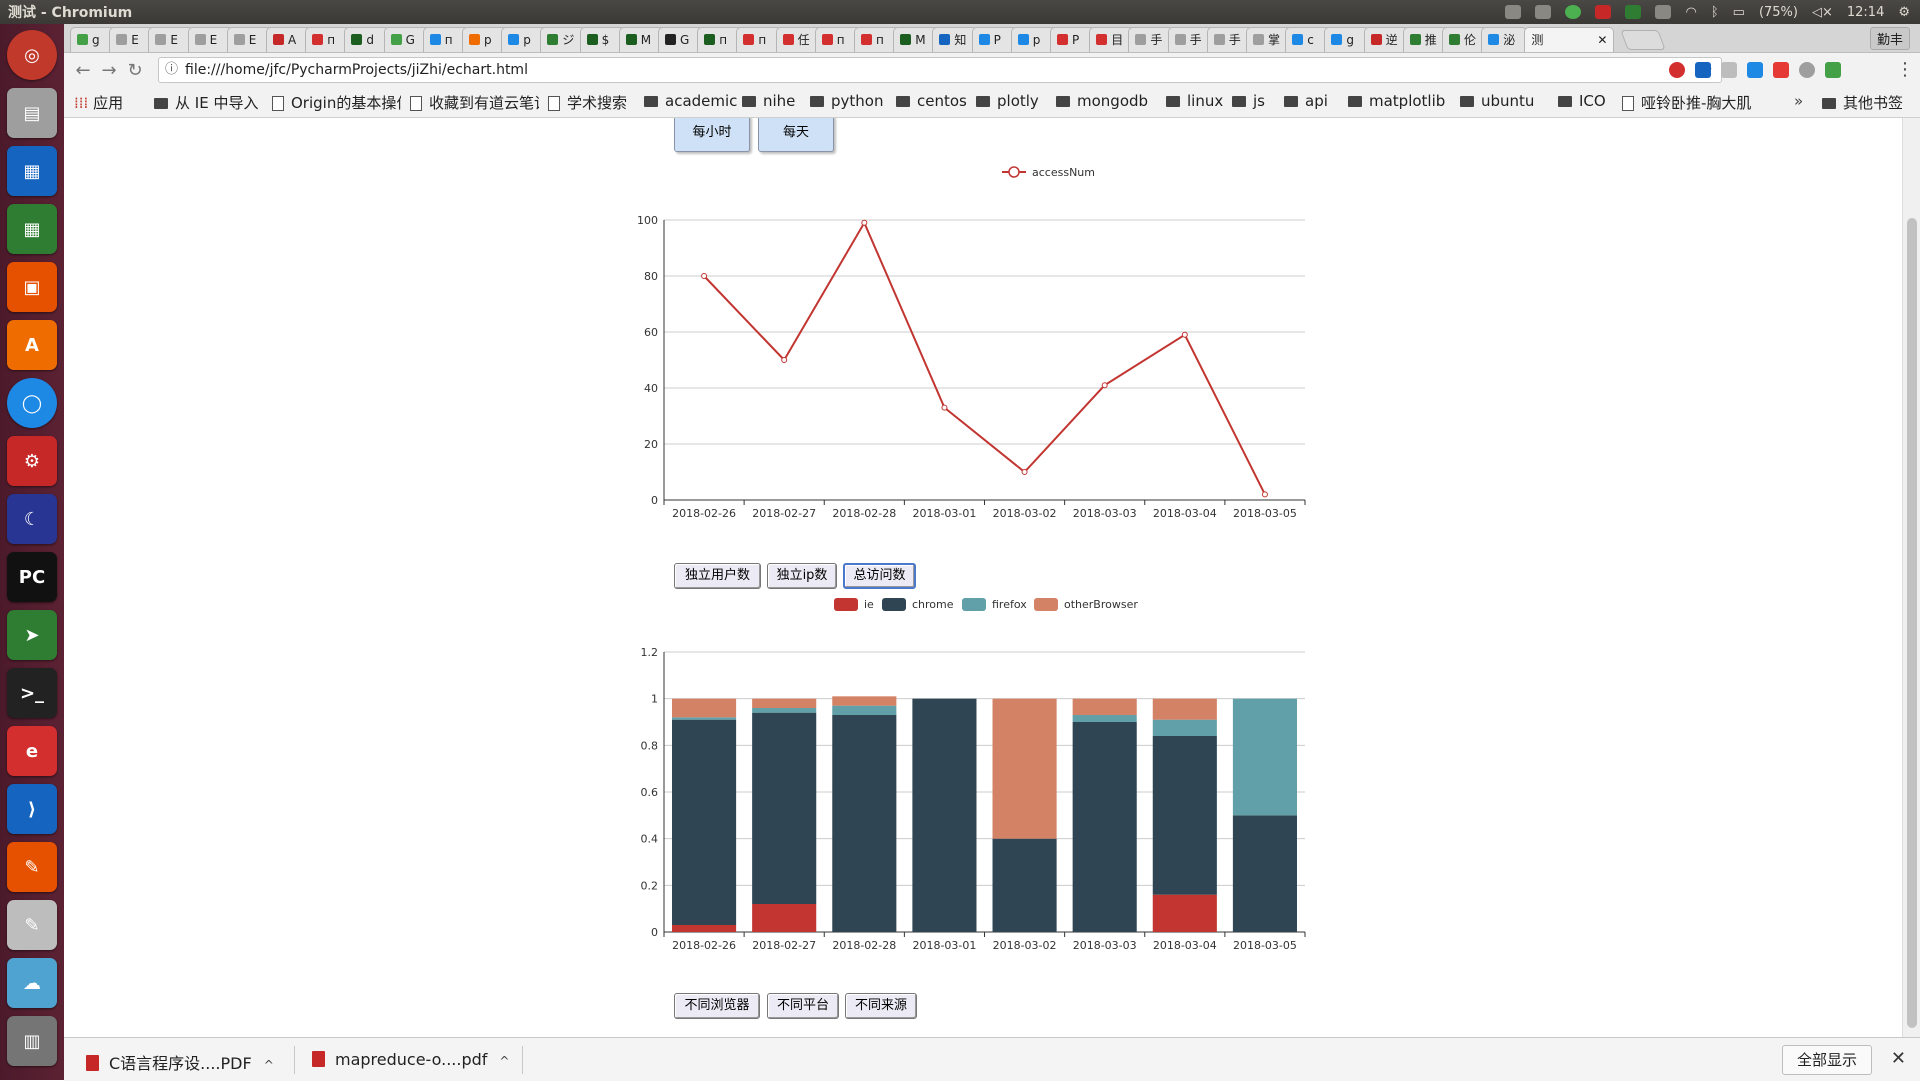 The width and height of the screenshot is (1920, 1081). What do you see at coordinates (1905, 69) in the screenshot?
I see `menu-dots-icon: ⋮` at bounding box center [1905, 69].